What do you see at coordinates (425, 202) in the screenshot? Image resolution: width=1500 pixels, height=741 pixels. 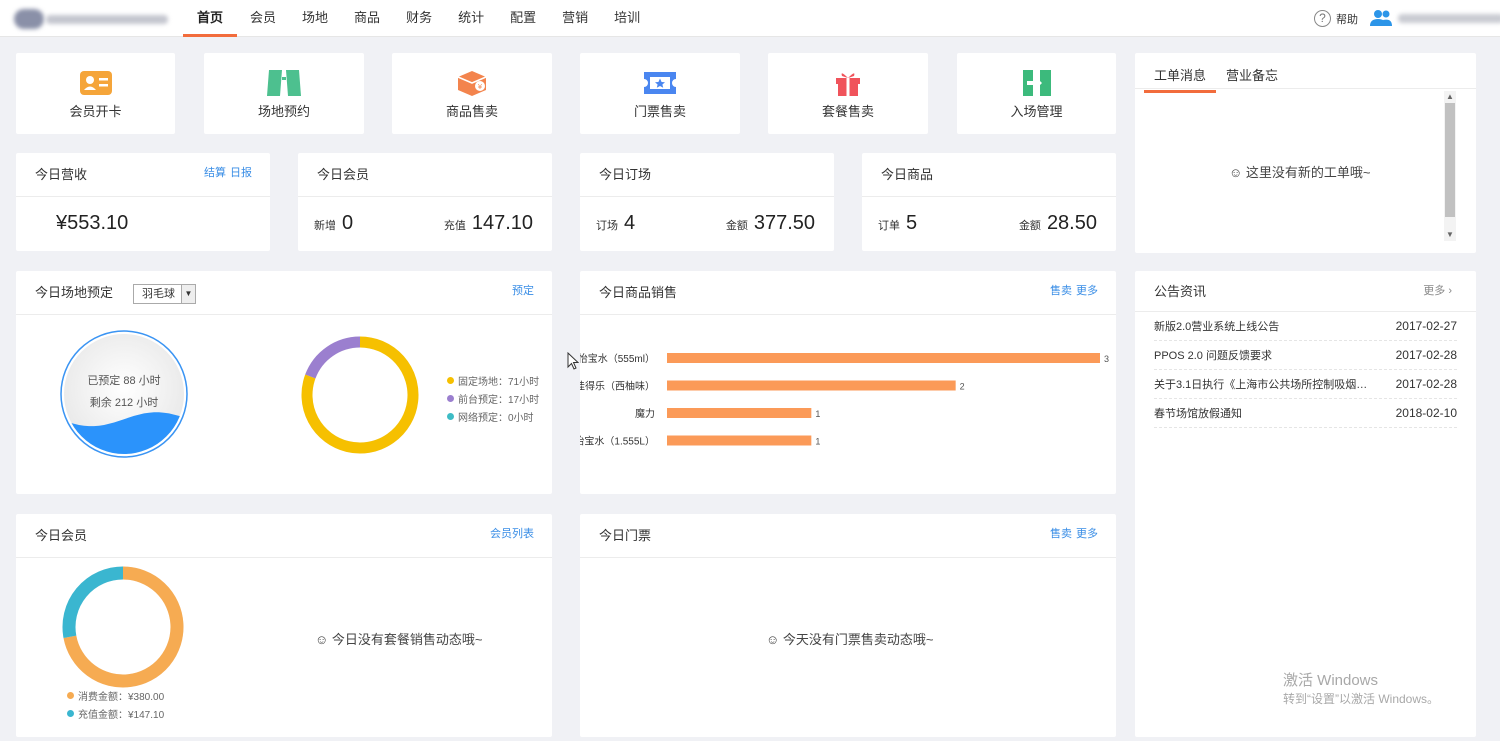 I see `today-members-stat-card: 今日会员 新增 0 充值 147.10` at bounding box center [425, 202].